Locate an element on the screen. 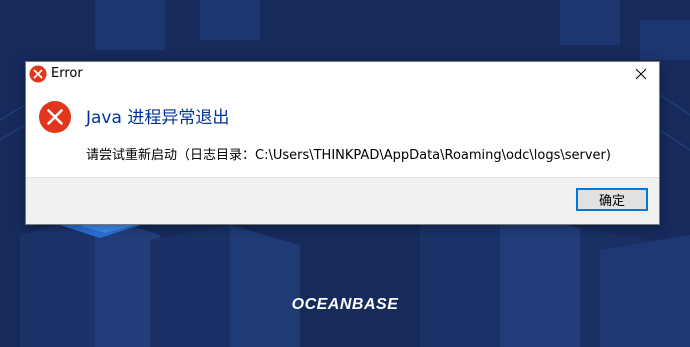  close-icon is located at coordinates (641, 74).